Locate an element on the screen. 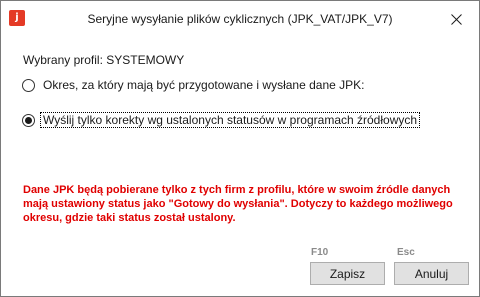  radio-button-corrections is located at coordinates (28, 120).